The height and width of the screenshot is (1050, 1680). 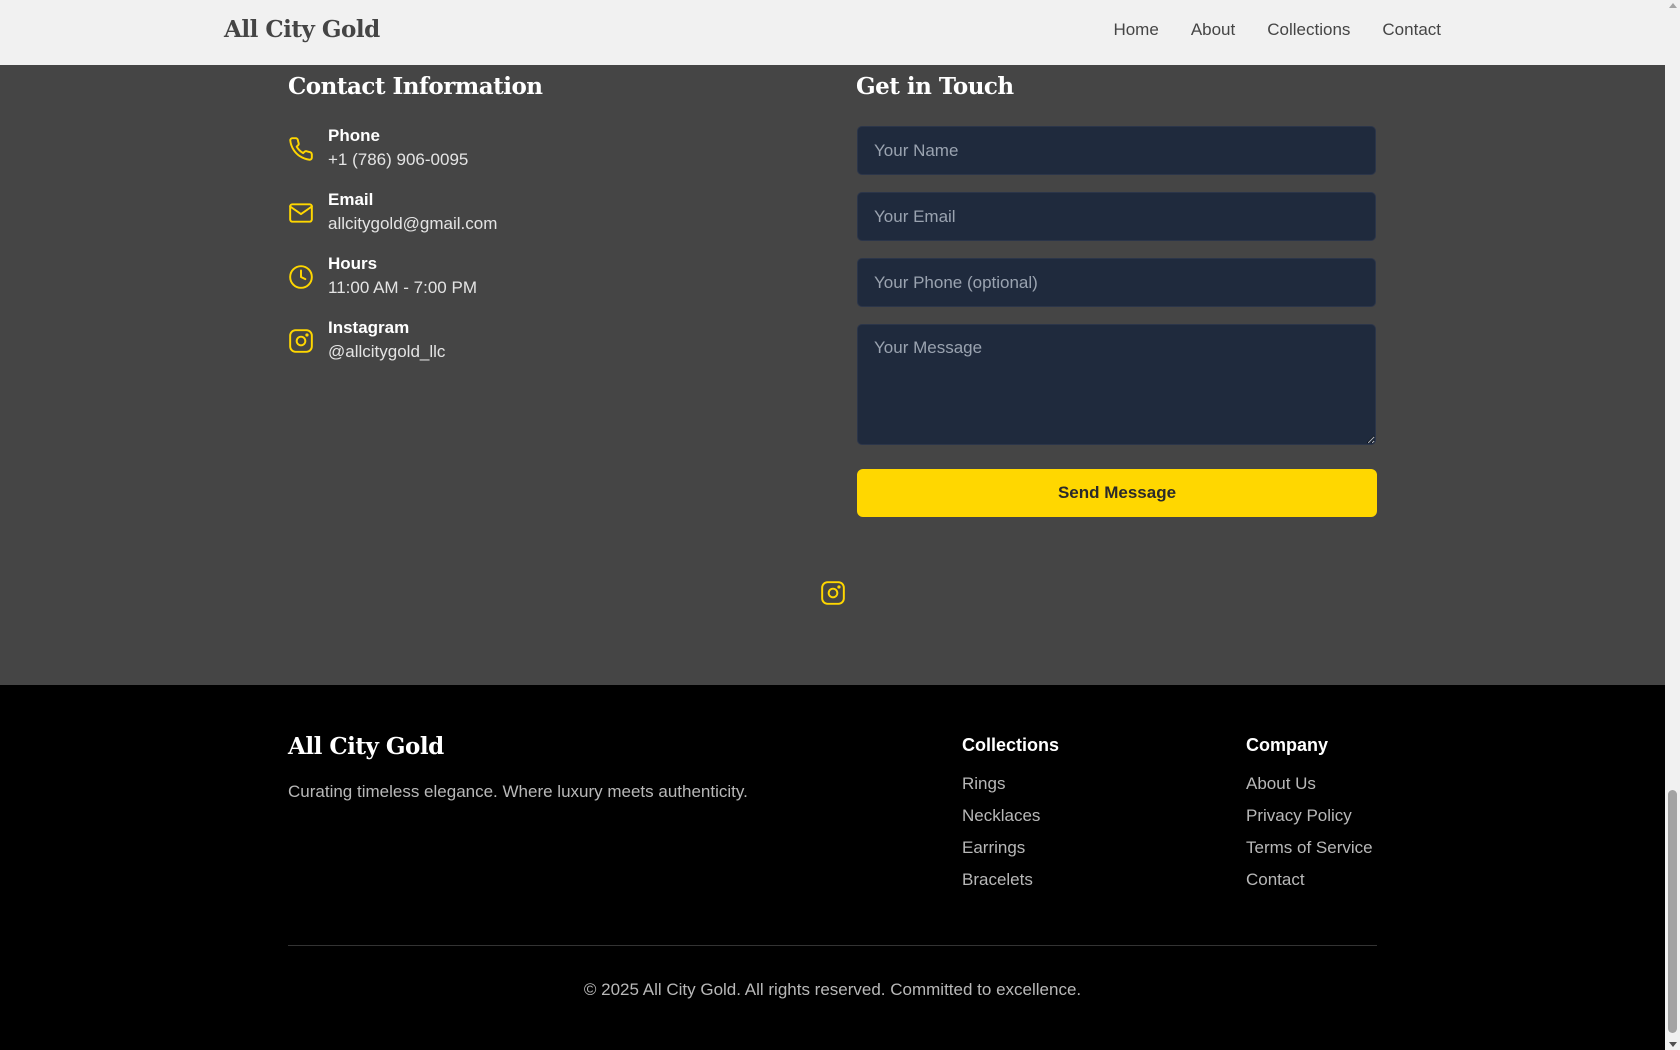 What do you see at coordinates (402, 287) in the screenshot?
I see `hours-value: 11:00 AM - 7:00 PM` at bounding box center [402, 287].